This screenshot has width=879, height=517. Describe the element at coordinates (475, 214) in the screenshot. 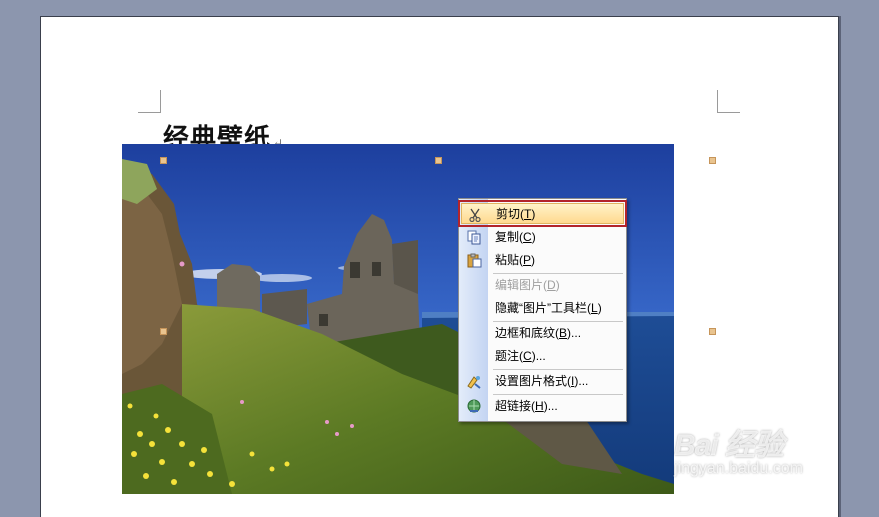

I see `scissors-icon` at that location.